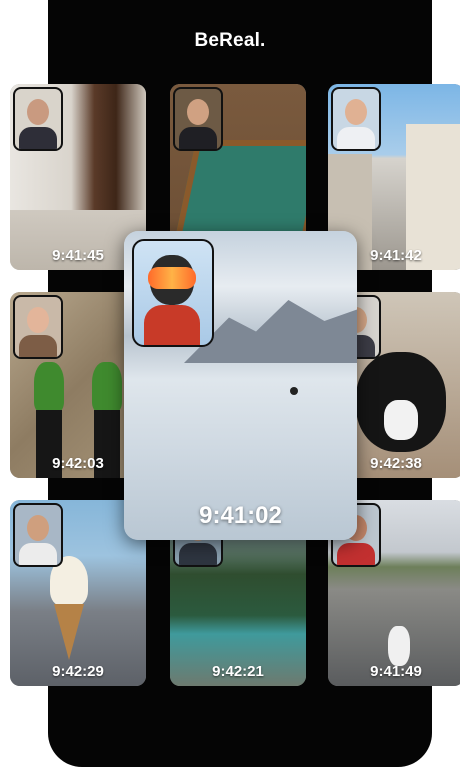 This screenshot has height=767, width=460. I want to click on post-time: 9:41:49, so click(396, 671).